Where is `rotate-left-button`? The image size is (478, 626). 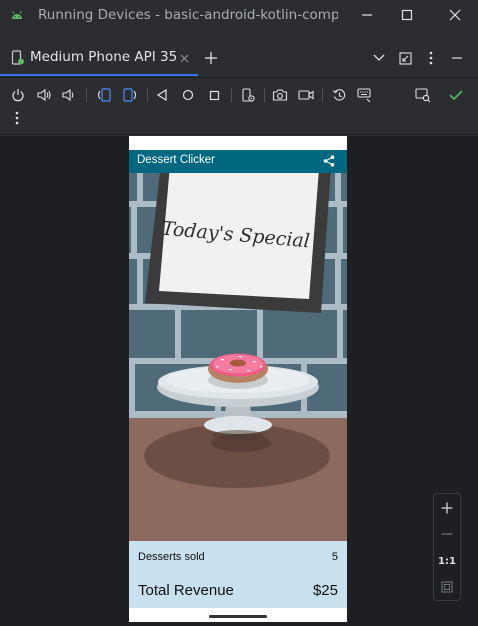 rotate-left-button is located at coordinates (104, 95).